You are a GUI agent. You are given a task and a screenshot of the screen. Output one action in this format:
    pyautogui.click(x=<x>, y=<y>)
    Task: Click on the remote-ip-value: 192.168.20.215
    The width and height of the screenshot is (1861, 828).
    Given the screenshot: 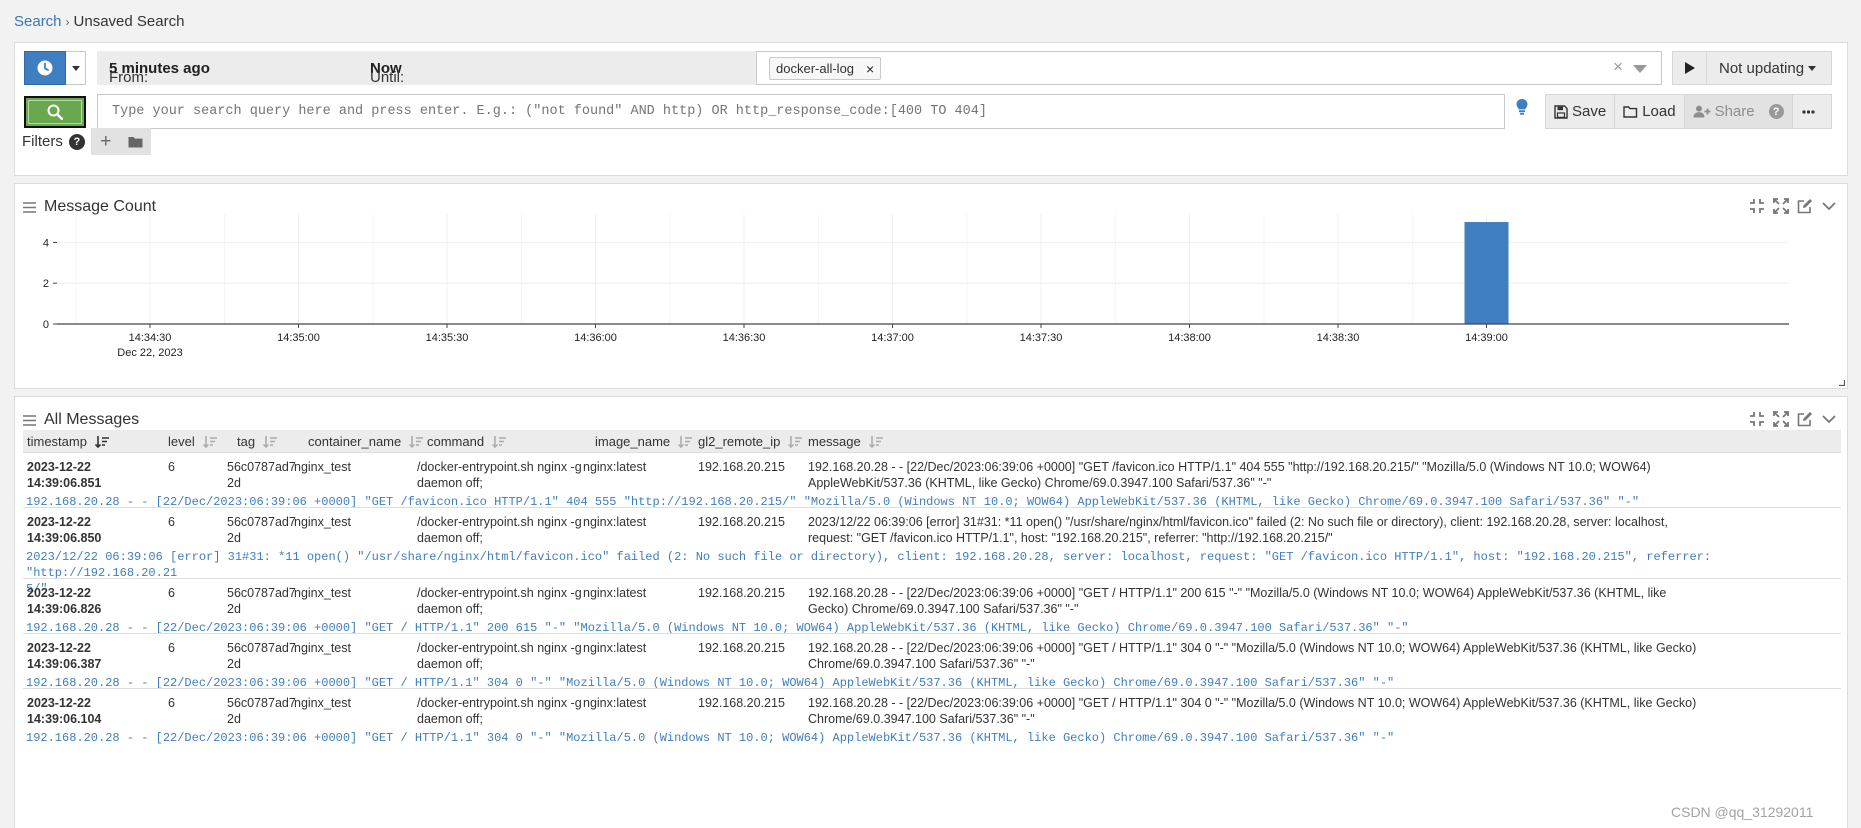 What is the action you would take?
    pyautogui.click(x=741, y=648)
    